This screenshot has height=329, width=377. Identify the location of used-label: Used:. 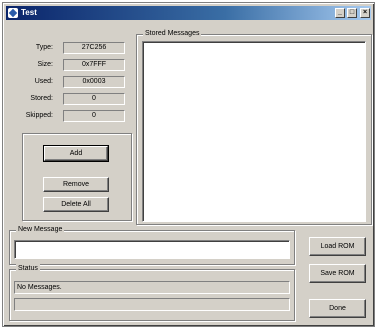
(43, 81).